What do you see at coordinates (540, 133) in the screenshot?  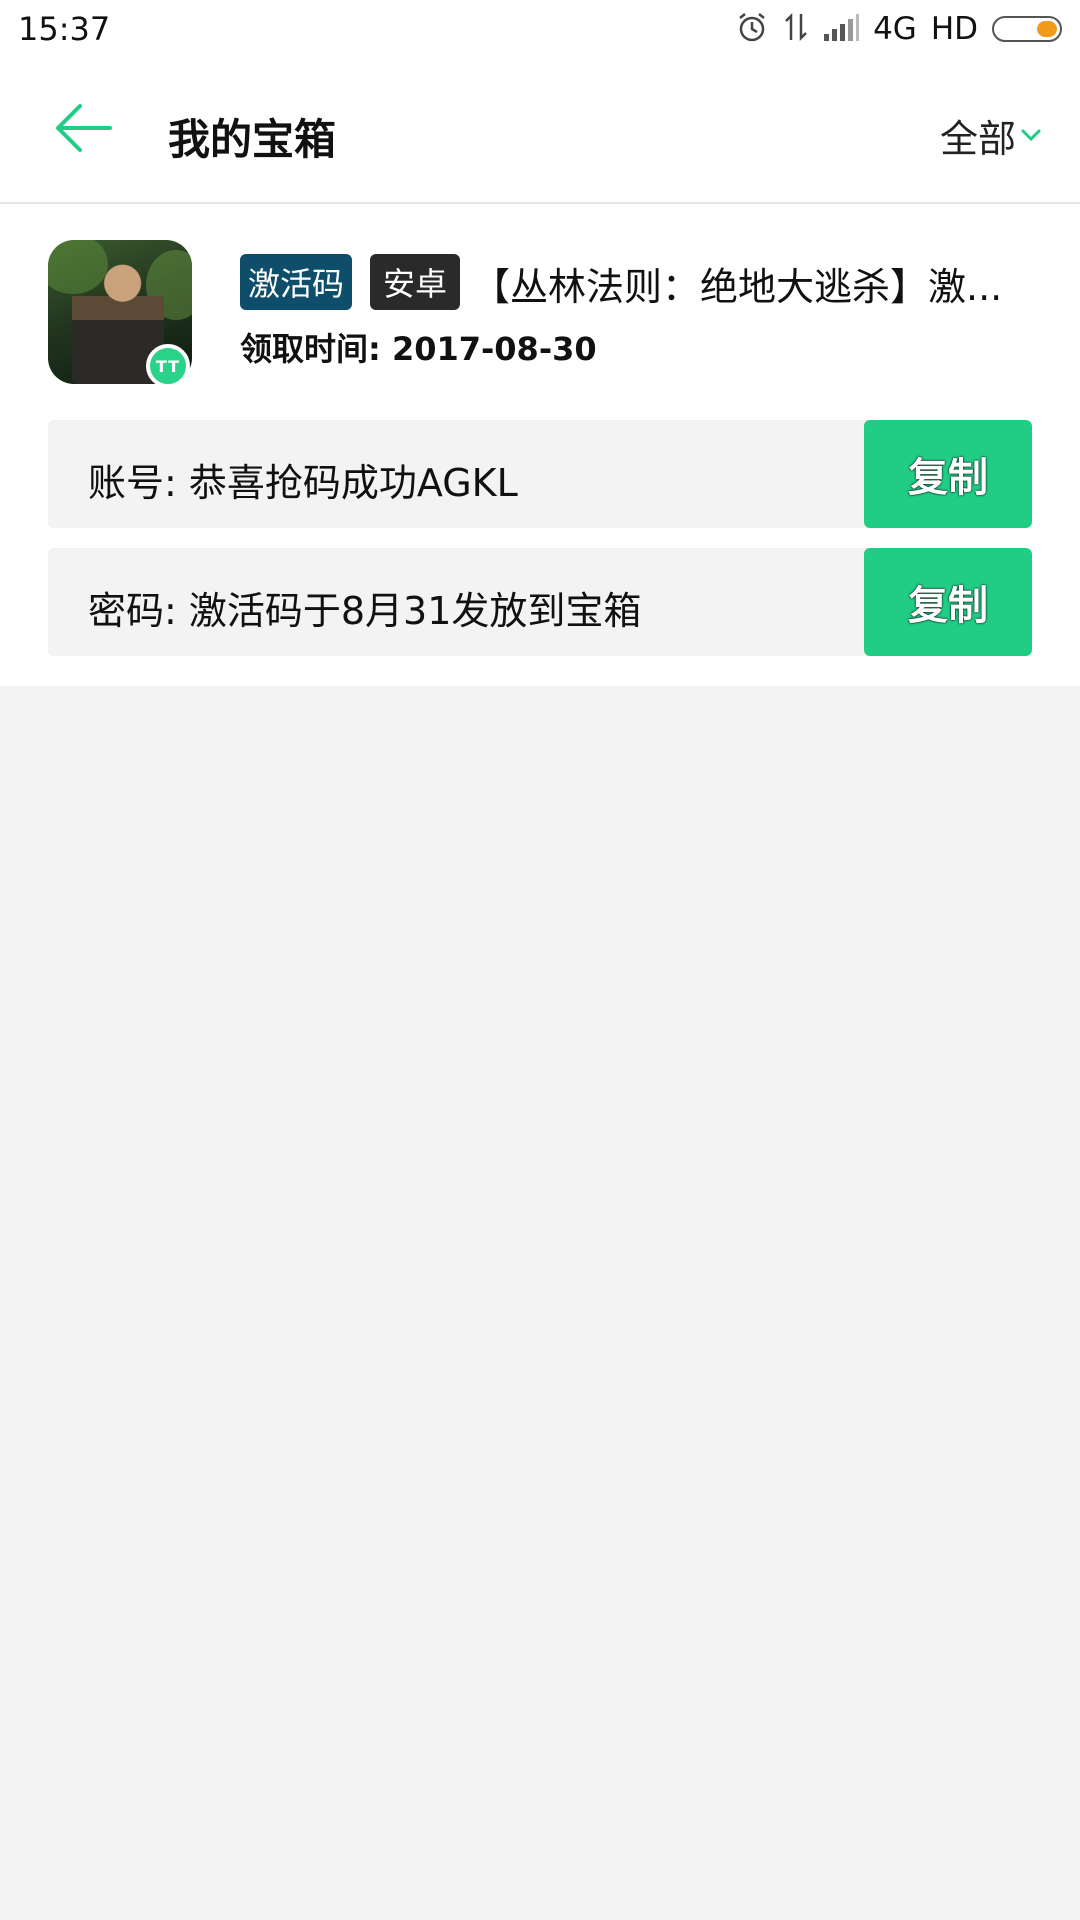 I see `app-header: 我的宝箱 全部` at bounding box center [540, 133].